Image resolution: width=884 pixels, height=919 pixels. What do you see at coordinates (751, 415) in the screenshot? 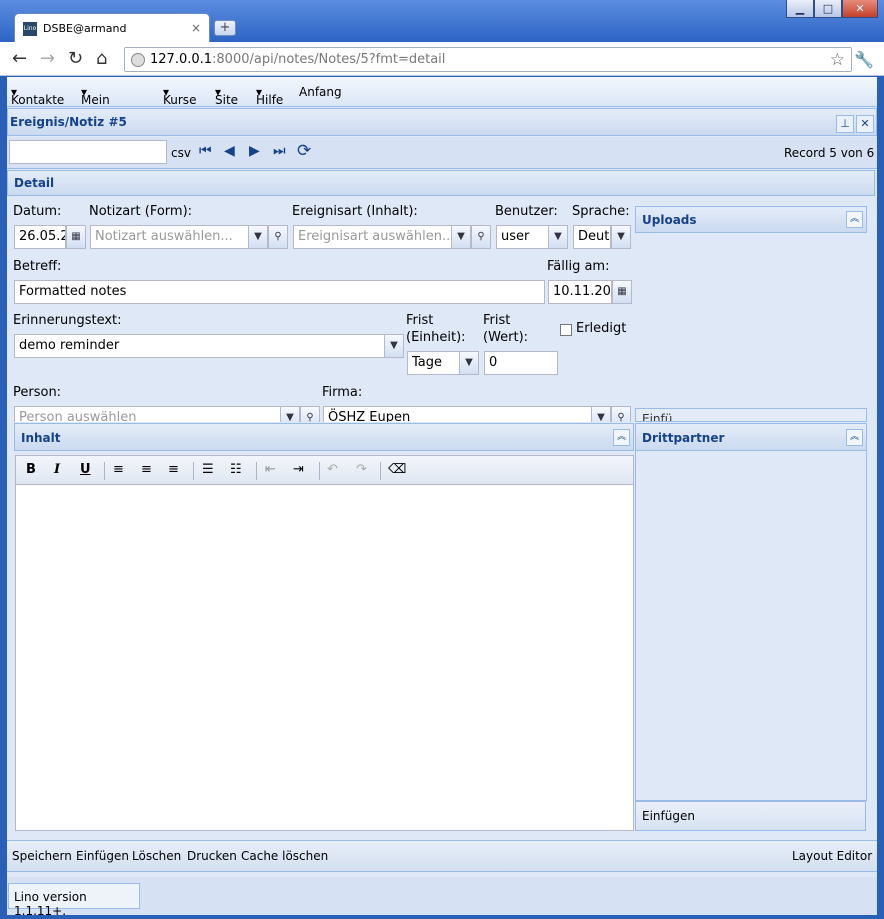
I see `uploads-insert-button: Einfü` at bounding box center [751, 415].